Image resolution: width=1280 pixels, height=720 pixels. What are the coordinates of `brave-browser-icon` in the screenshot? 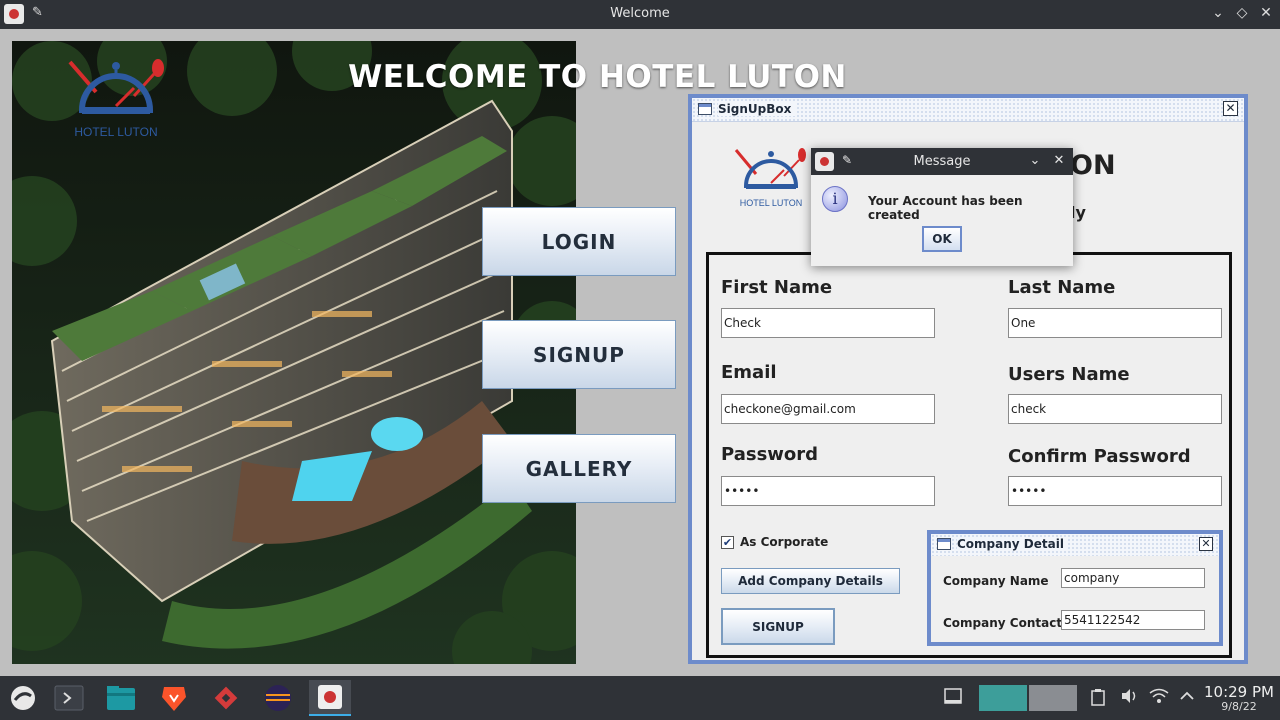 It's located at (174, 698).